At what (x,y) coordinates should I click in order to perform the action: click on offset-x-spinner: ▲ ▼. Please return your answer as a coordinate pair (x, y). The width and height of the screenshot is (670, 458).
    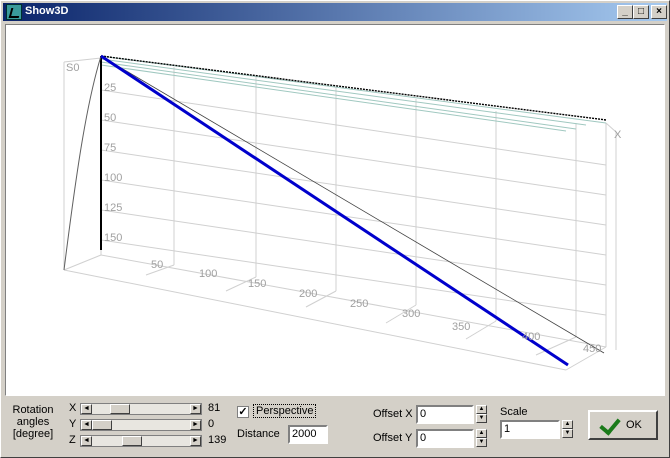
    Looking at the image, I should click on (481, 414).